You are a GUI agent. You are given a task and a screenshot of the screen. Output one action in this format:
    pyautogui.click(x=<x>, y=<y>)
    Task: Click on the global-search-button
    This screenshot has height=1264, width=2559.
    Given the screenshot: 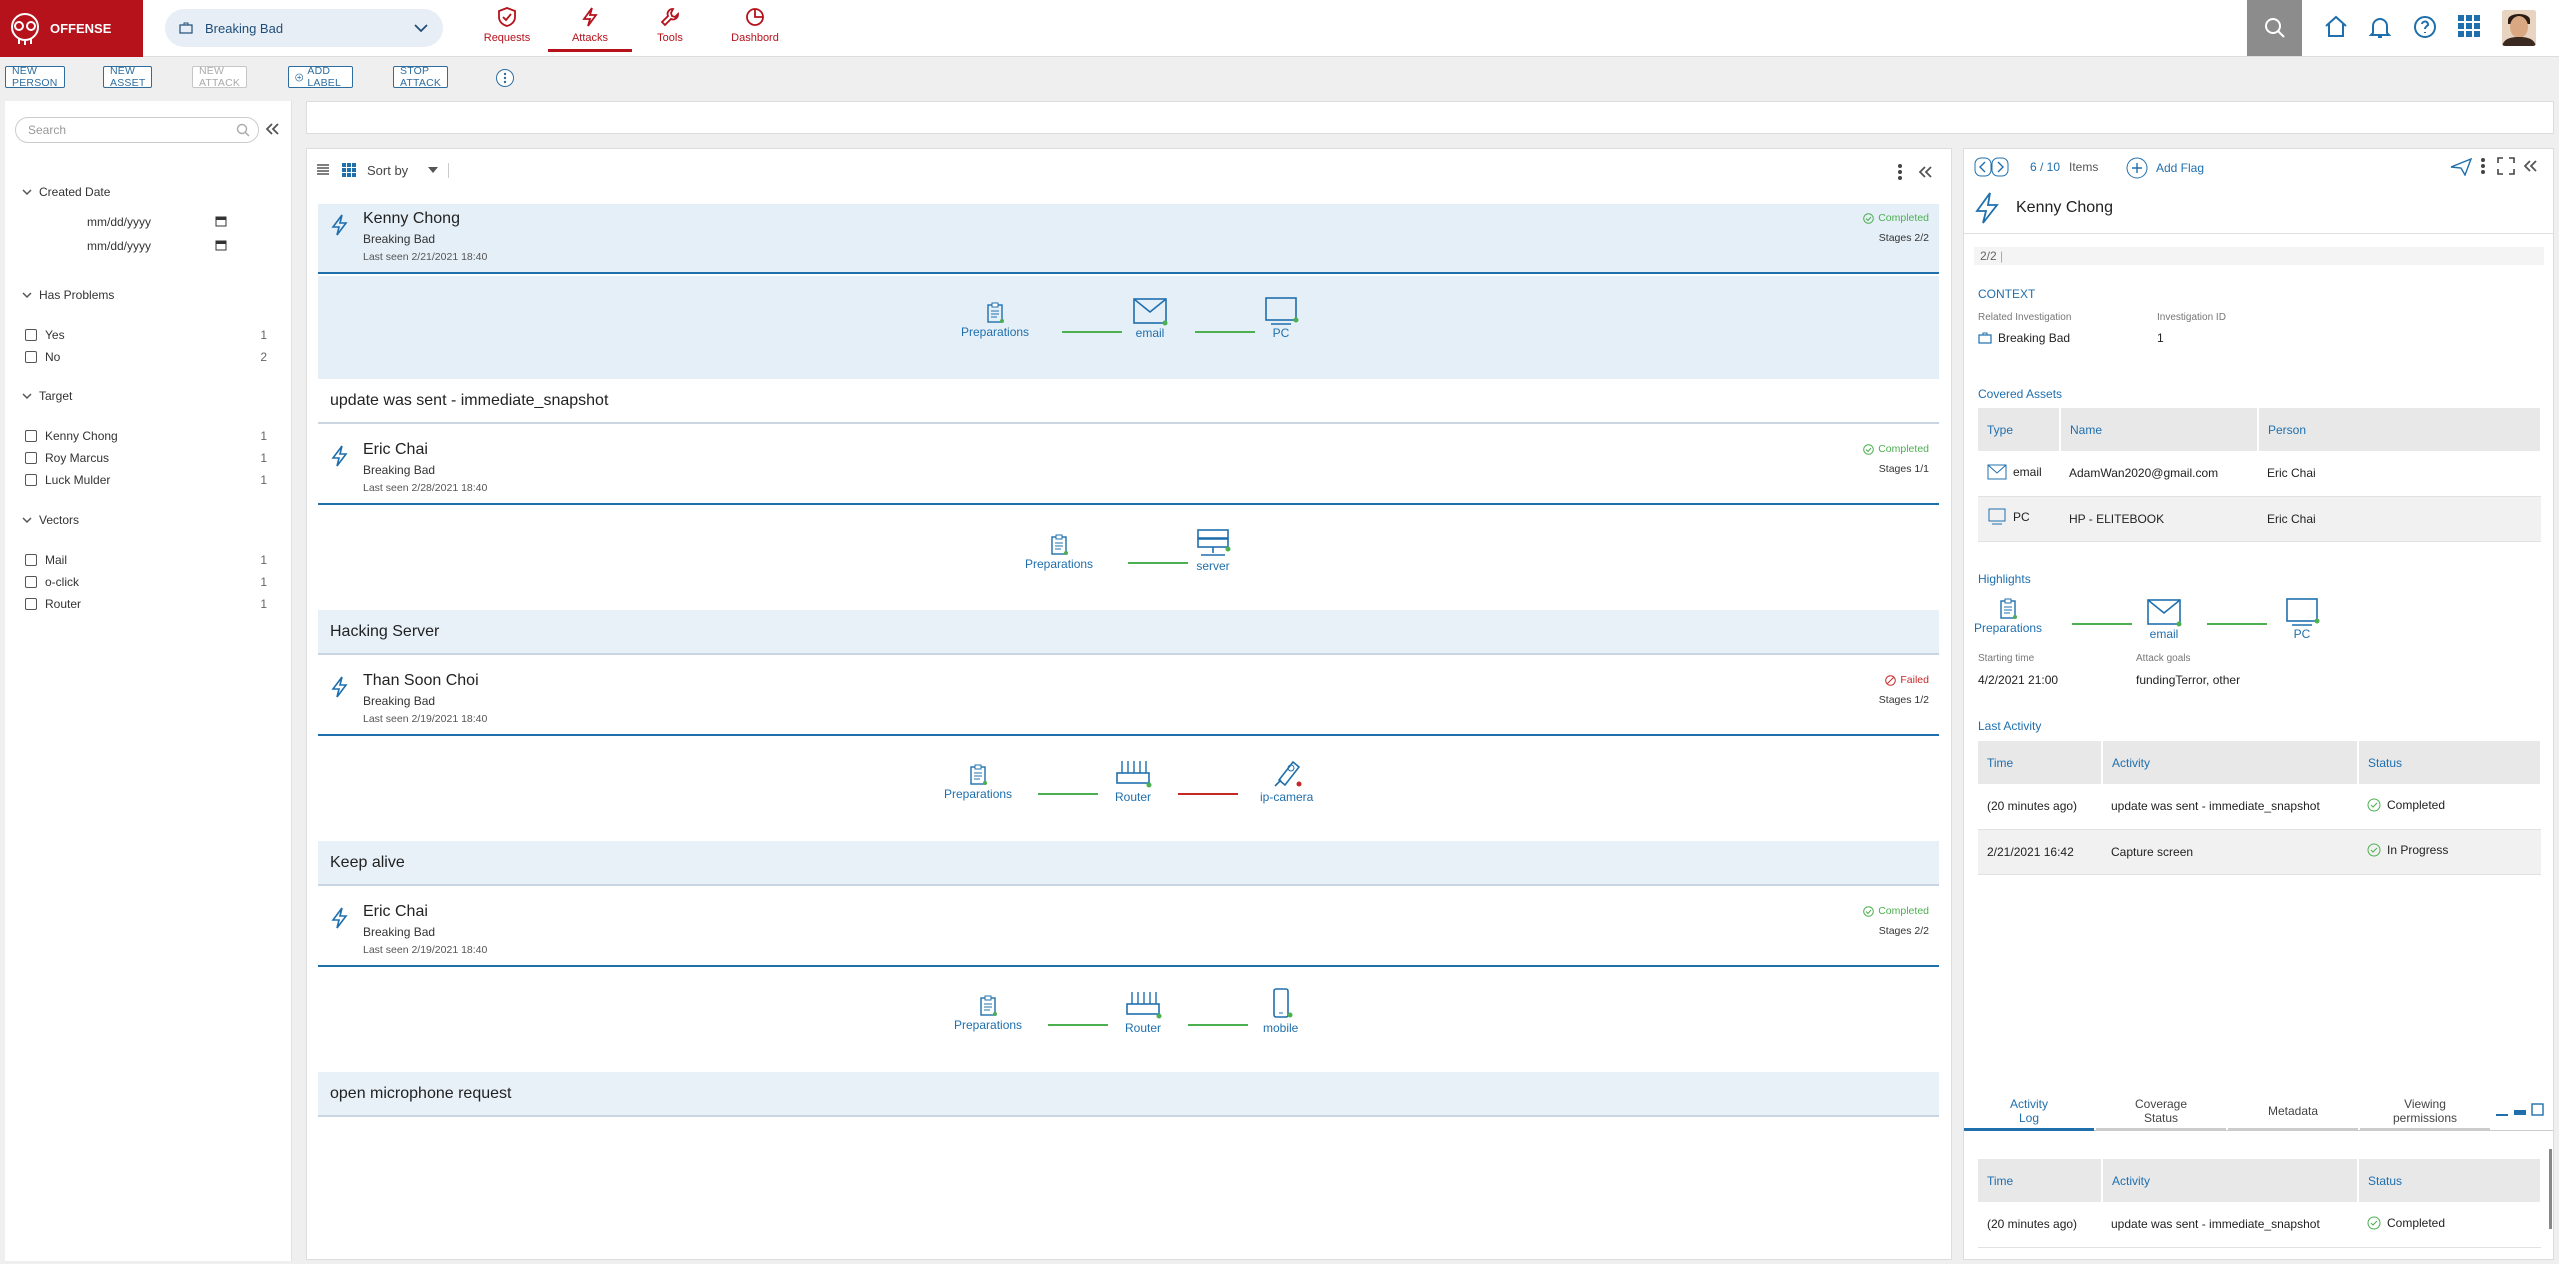 What is the action you would take?
    pyautogui.click(x=2274, y=28)
    